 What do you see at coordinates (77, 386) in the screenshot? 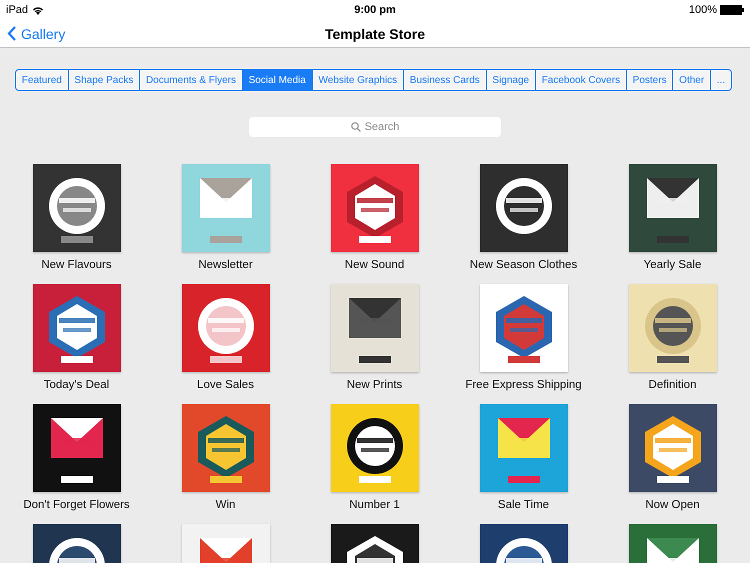
I see `template-title: Today's Deal` at bounding box center [77, 386].